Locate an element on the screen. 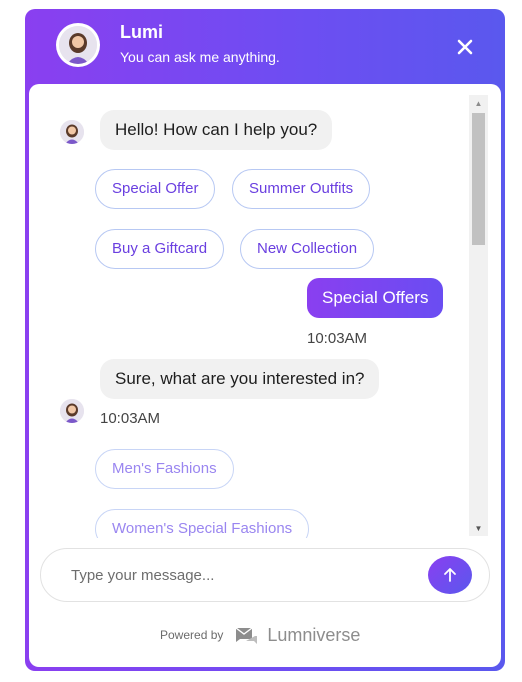 Image resolution: width=522 pixels, height=682 pixels. bot-name: Lumi is located at coordinates (141, 32).